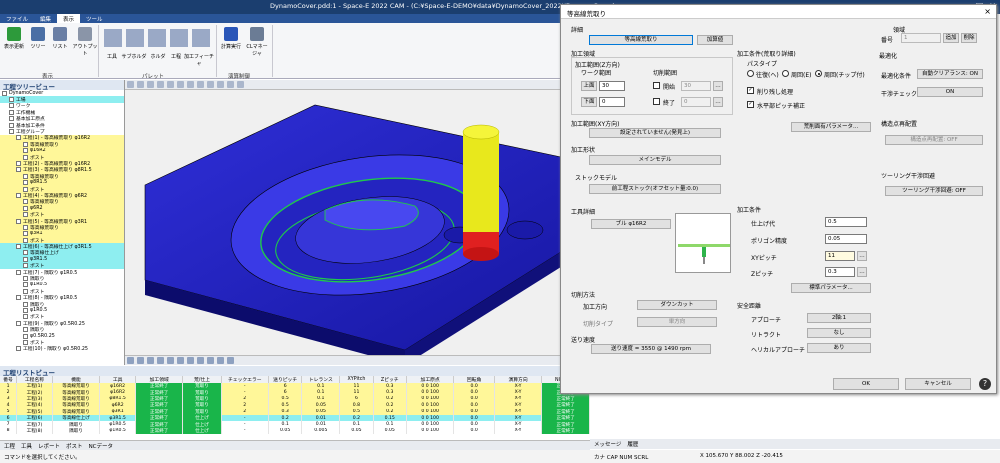 This screenshot has width=1000, height=463. Describe the element at coordinates (321, 379) in the screenshot. I see `column-header: トレランス` at that location.